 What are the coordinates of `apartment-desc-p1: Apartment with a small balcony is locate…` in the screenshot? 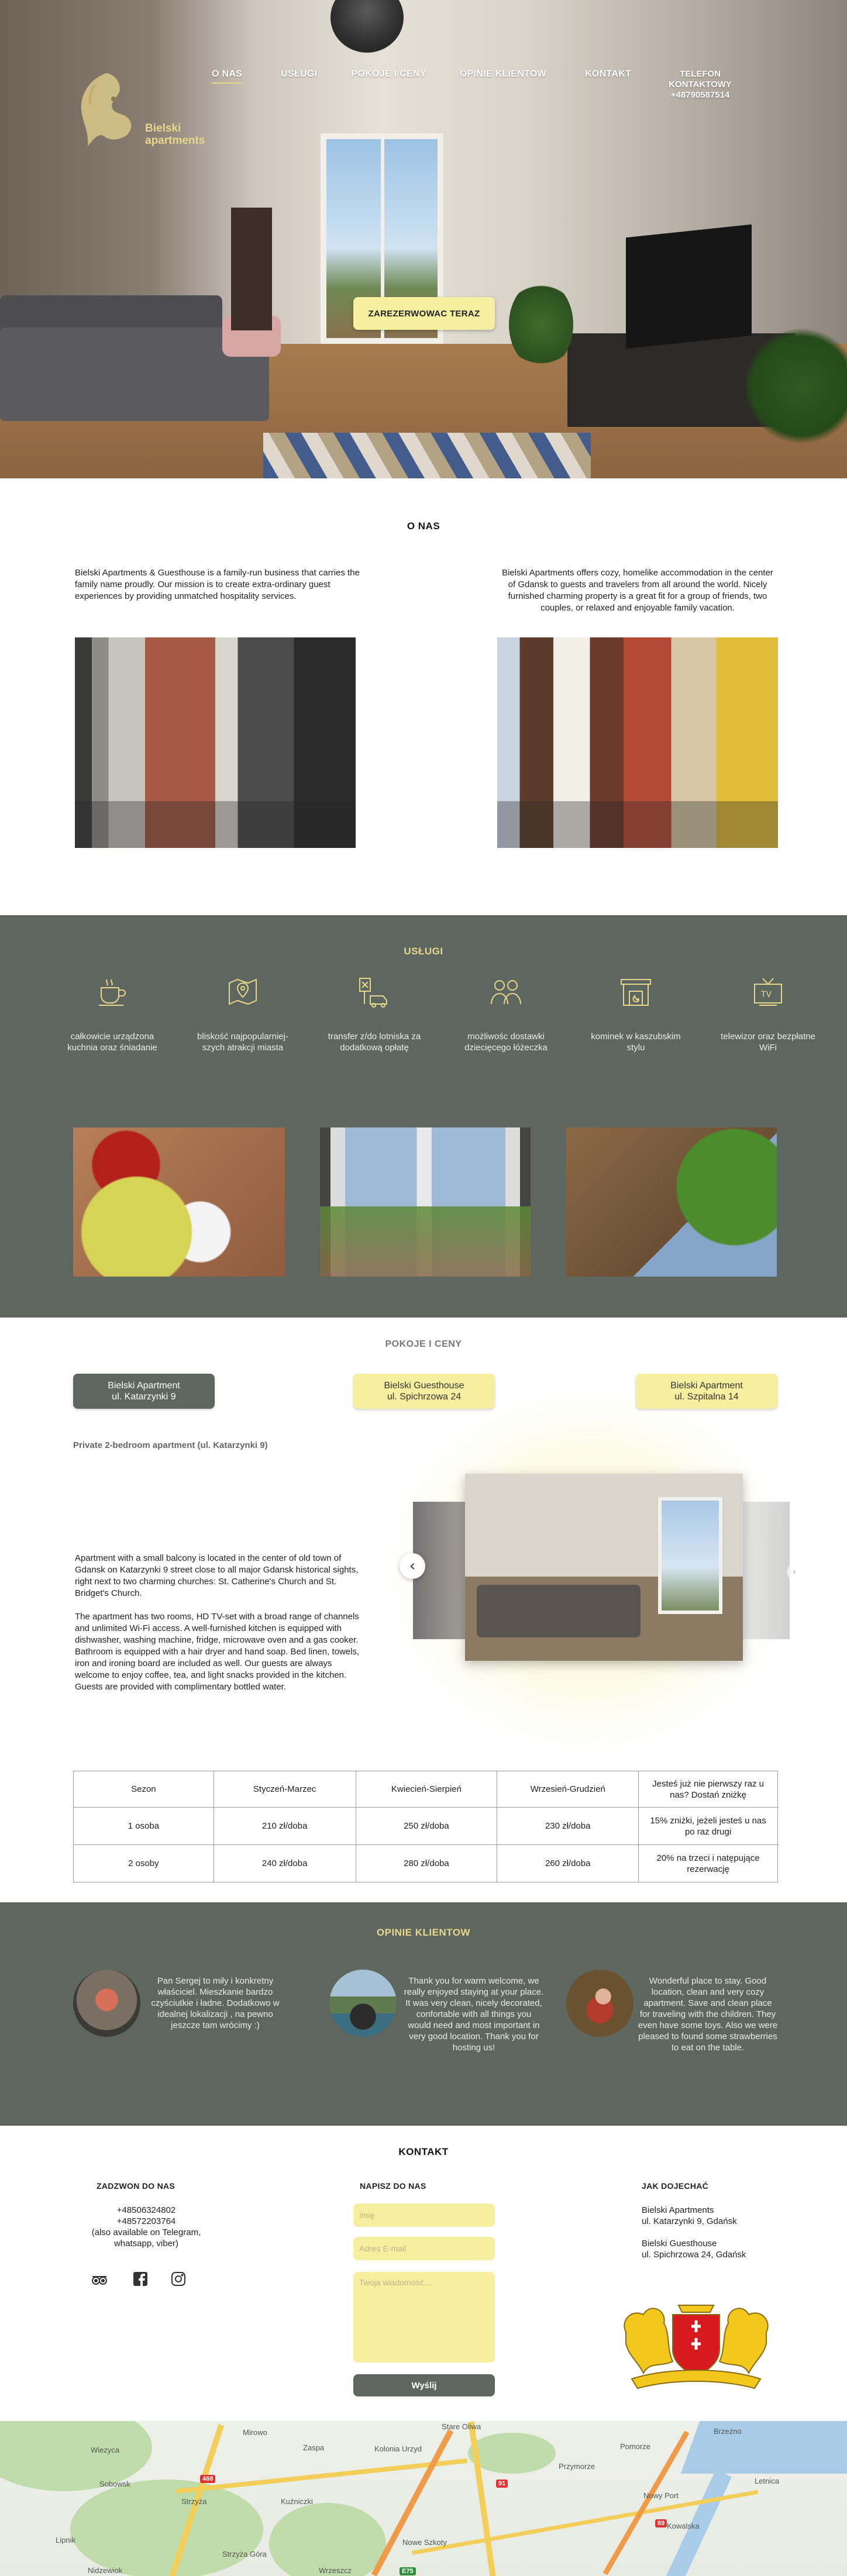 It's located at (217, 1575).